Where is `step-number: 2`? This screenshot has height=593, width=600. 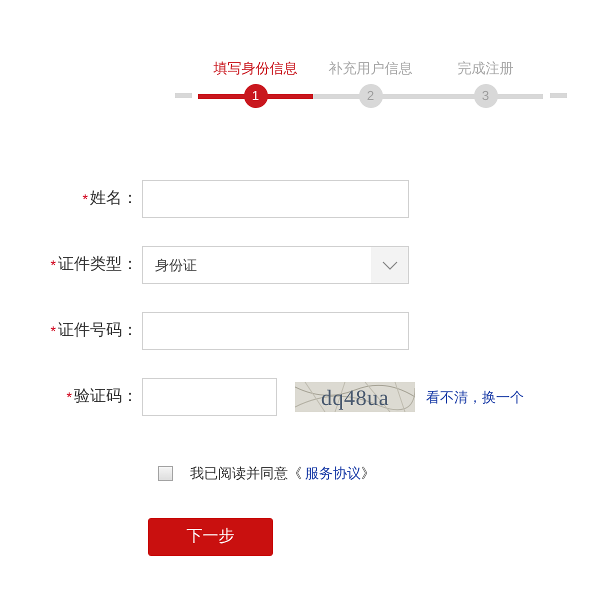 step-number: 2 is located at coordinates (370, 96).